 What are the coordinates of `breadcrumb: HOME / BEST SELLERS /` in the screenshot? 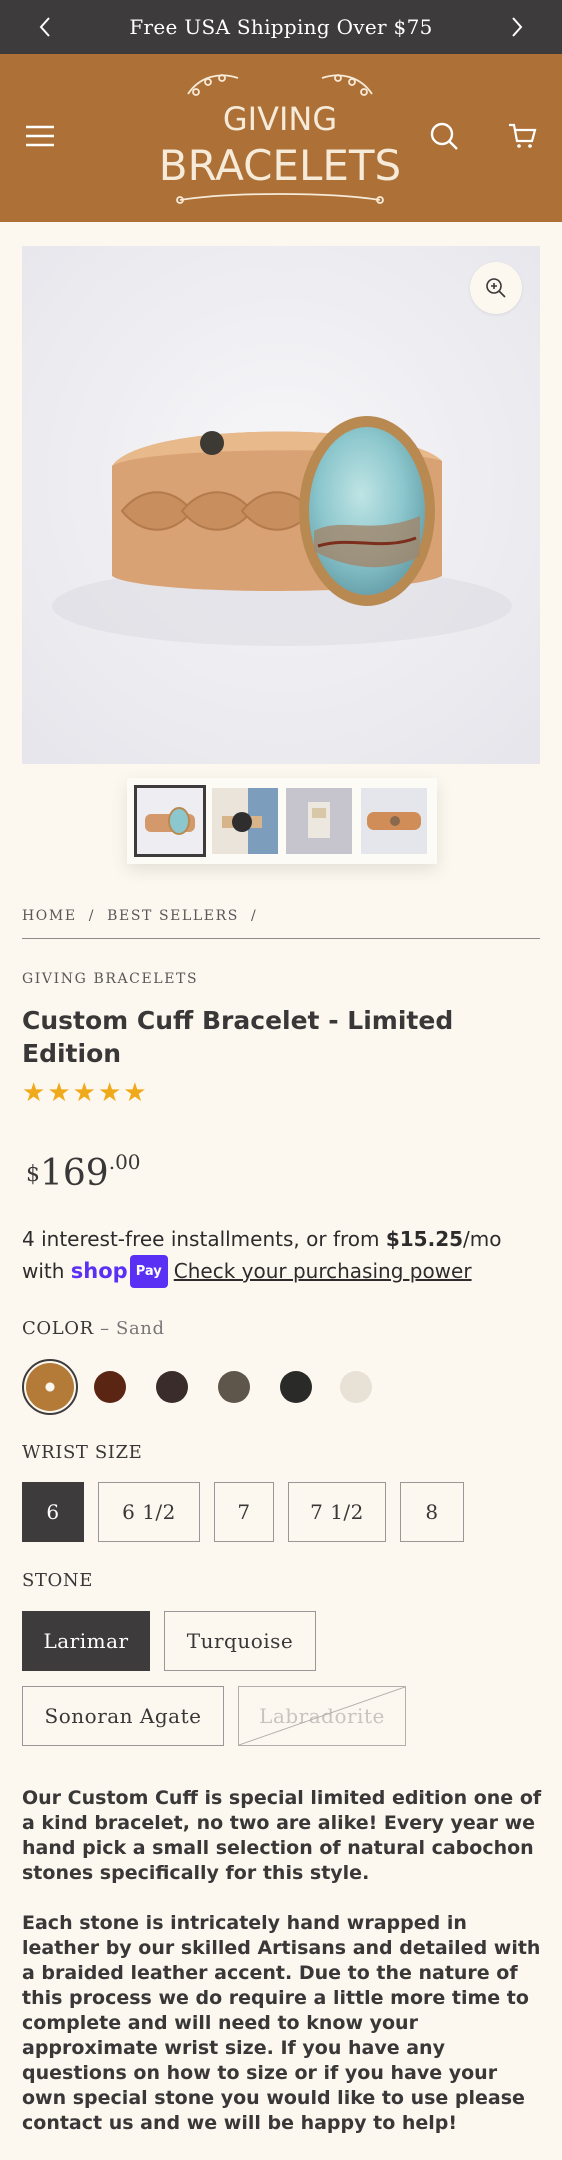 It's located at (142, 916).